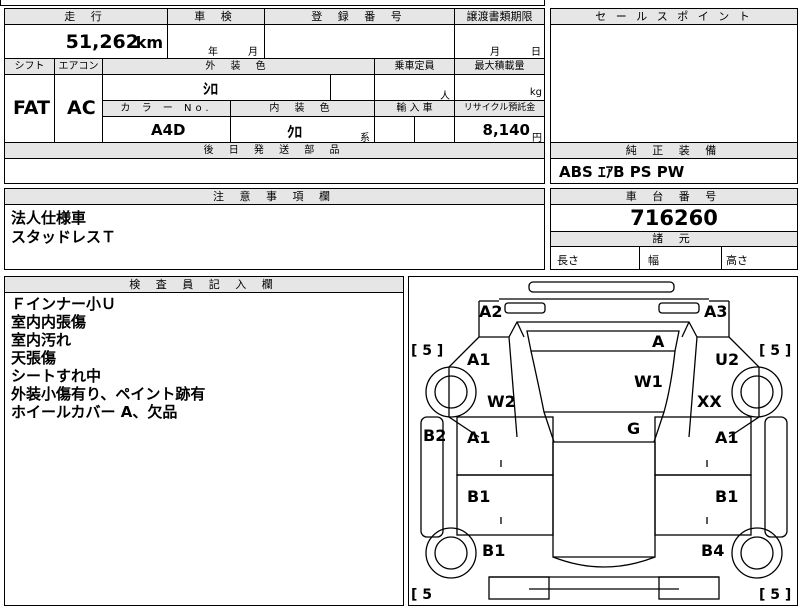 The width and height of the screenshot is (800, 611). What do you see at coordinates (238, 67) in the screenshot?
I see `exterior-color-label: 外 装 色` at bounding box center [238, 67].